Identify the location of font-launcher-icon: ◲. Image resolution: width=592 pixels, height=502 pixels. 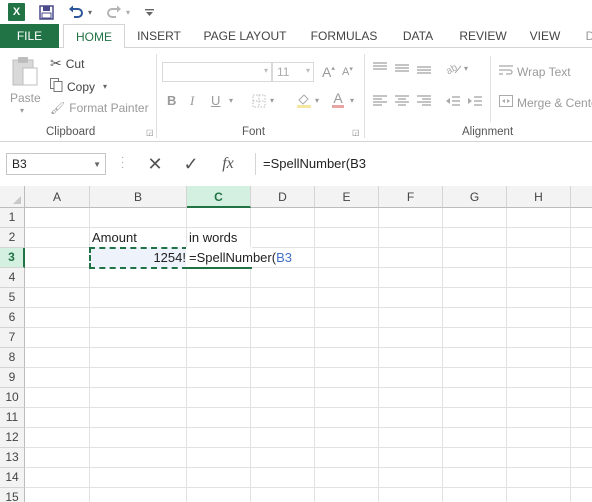
(356, 132).